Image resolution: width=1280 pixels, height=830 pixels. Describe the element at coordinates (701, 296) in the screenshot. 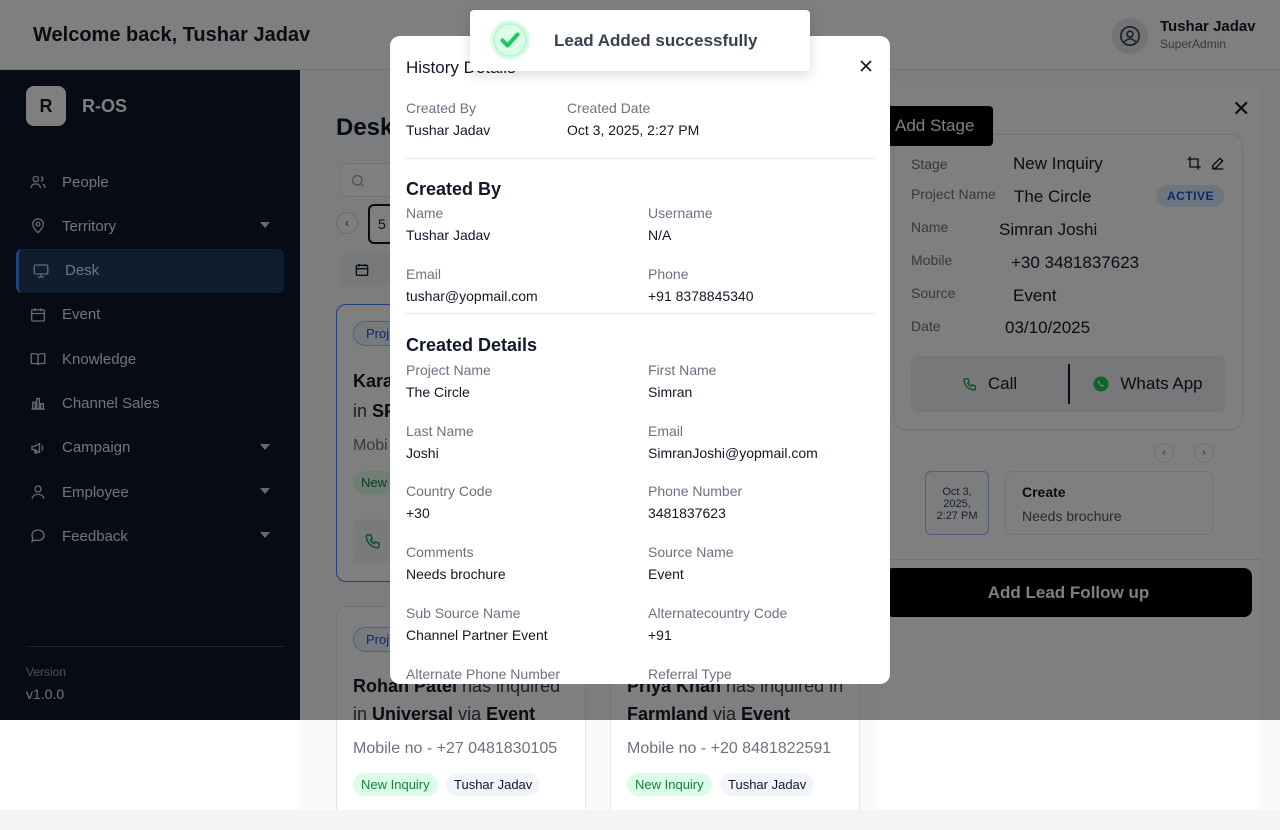

I see `field-value: +91 8378845340` at that location.